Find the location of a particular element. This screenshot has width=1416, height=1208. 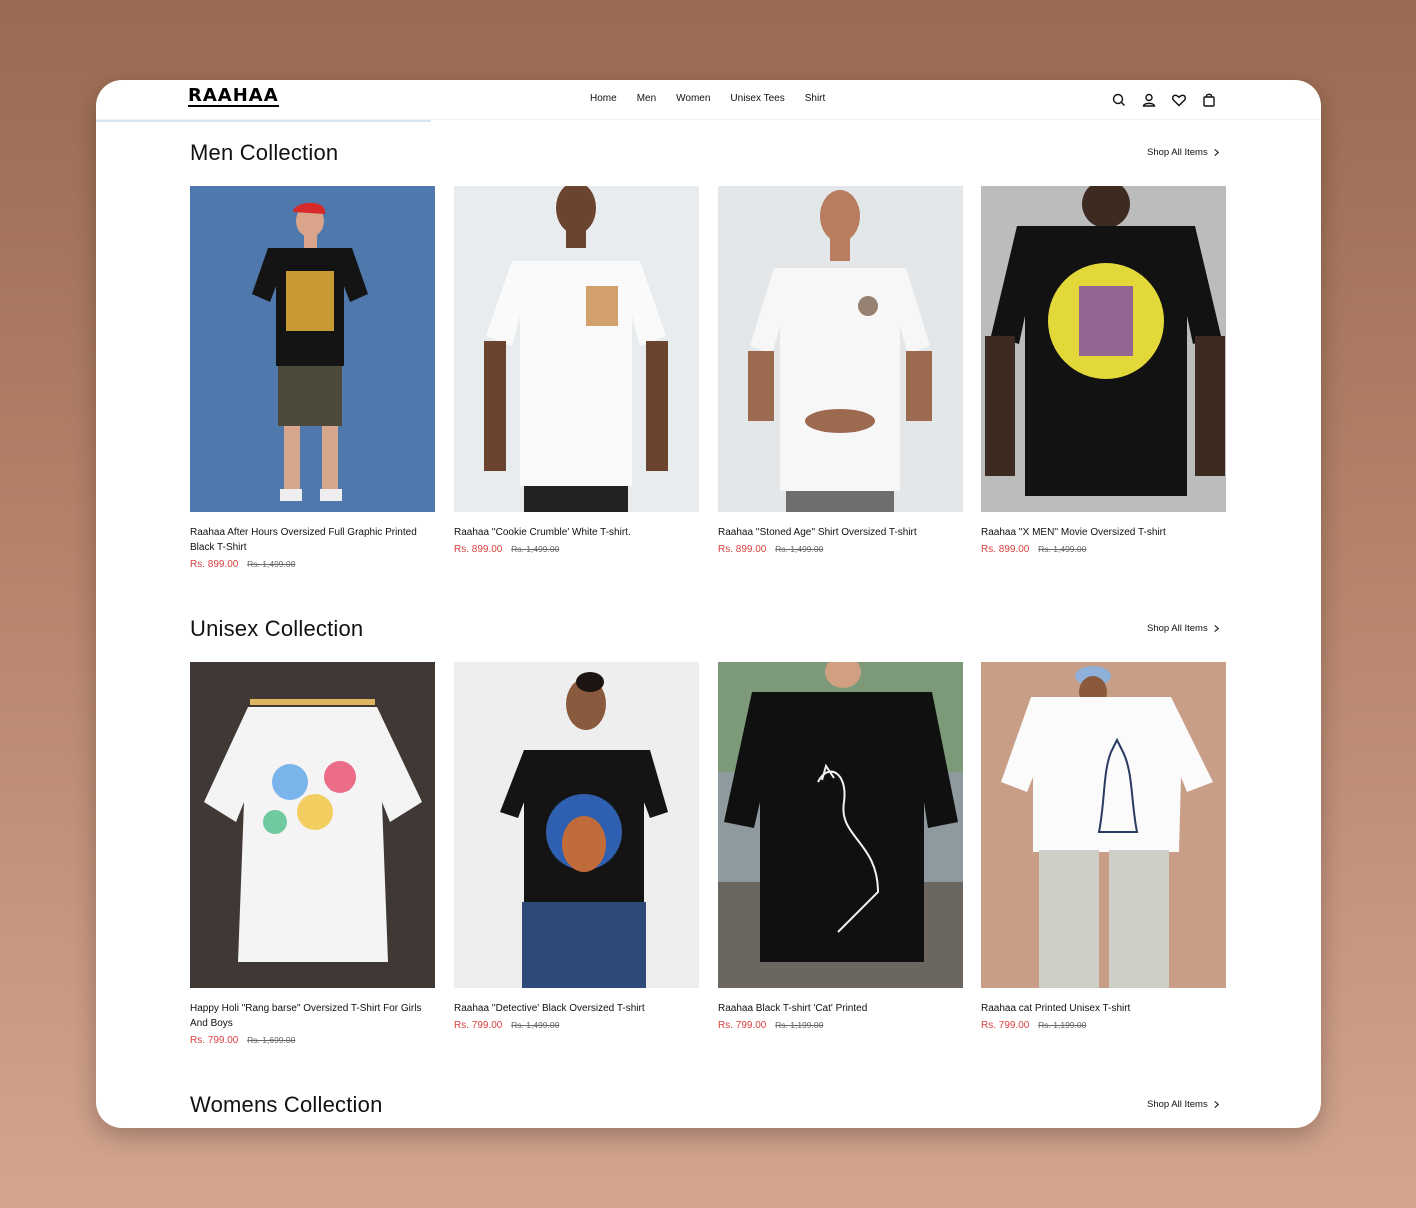

shop-all-men-link: Shop All Items is located at coordinates (1184, 152).